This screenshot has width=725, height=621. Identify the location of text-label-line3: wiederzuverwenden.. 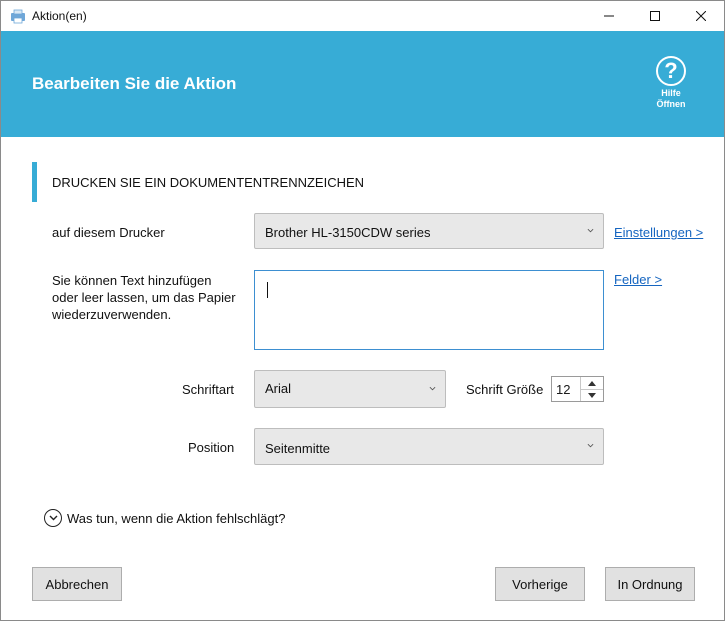
(112, 314).